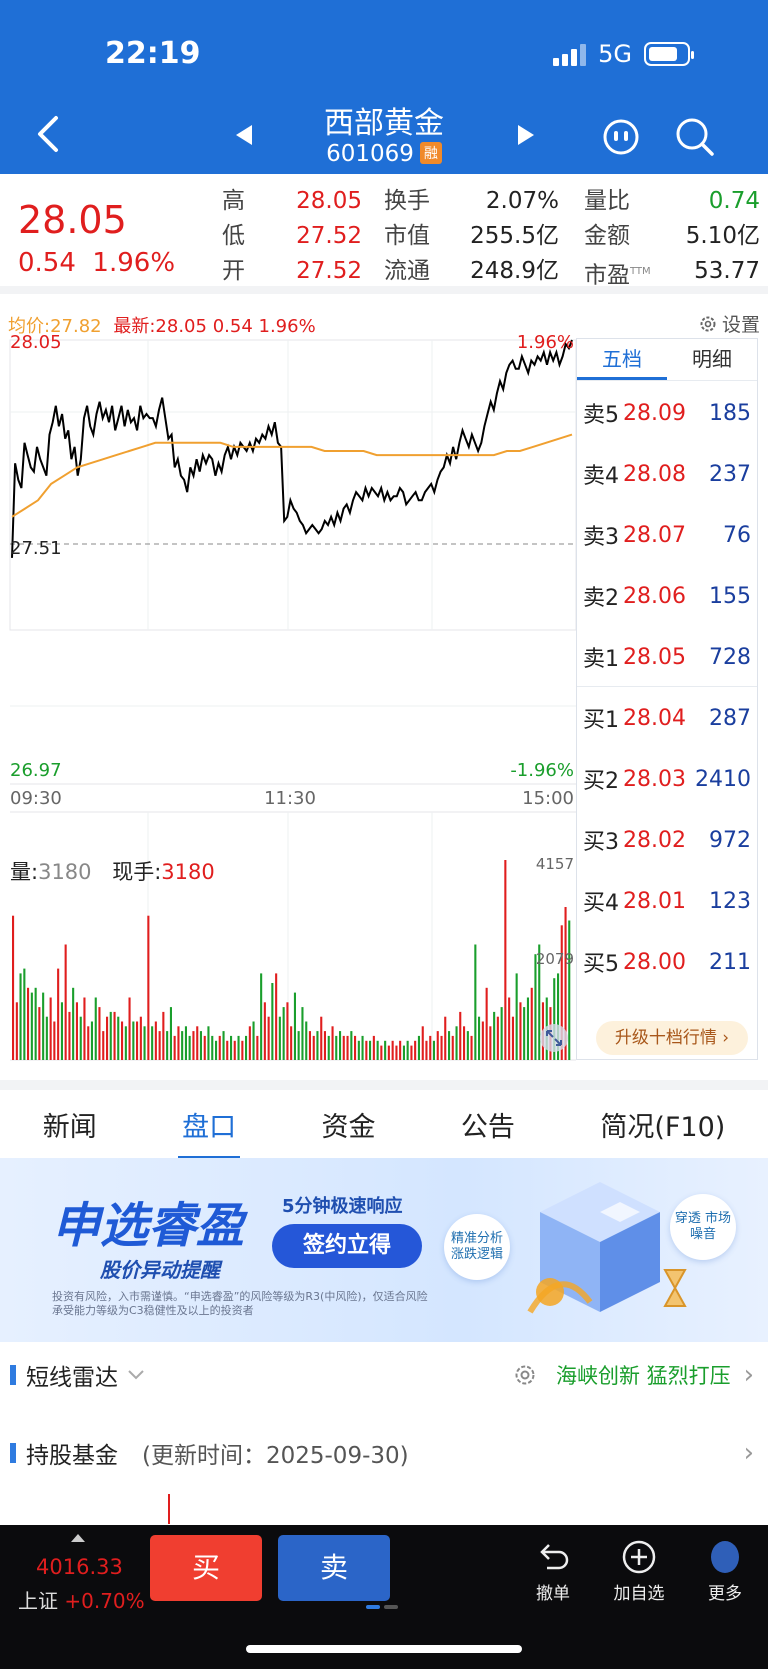  What do you see at coordinates (553, 1569) in the screenshot?
I see `cancel-order-button: 撤单` at bounding box center [553, 1569].